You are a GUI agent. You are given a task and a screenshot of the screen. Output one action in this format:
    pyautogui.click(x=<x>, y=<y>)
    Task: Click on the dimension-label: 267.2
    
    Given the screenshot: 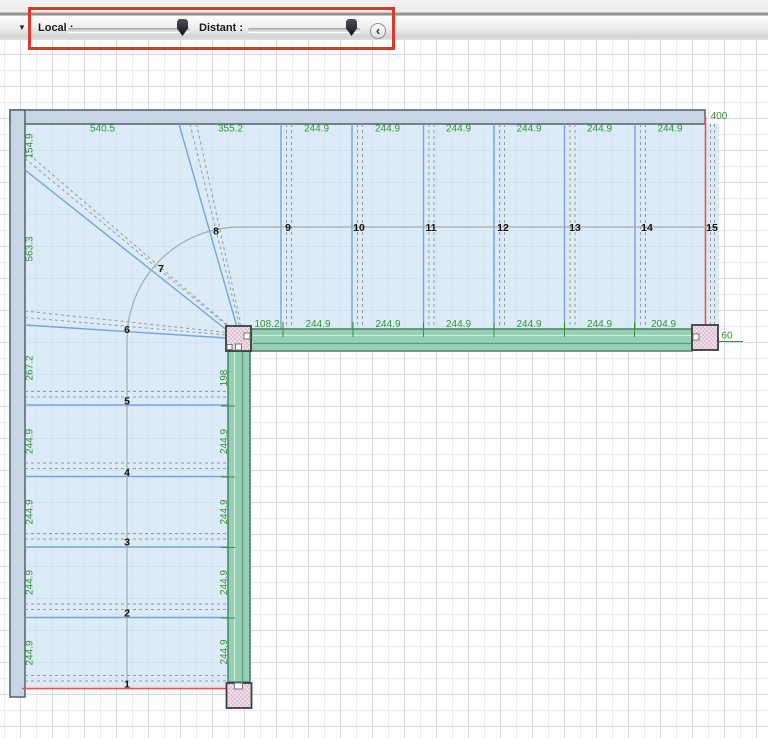 What is the action you would take?
    pyautogui.click(x=30, y=367)
    